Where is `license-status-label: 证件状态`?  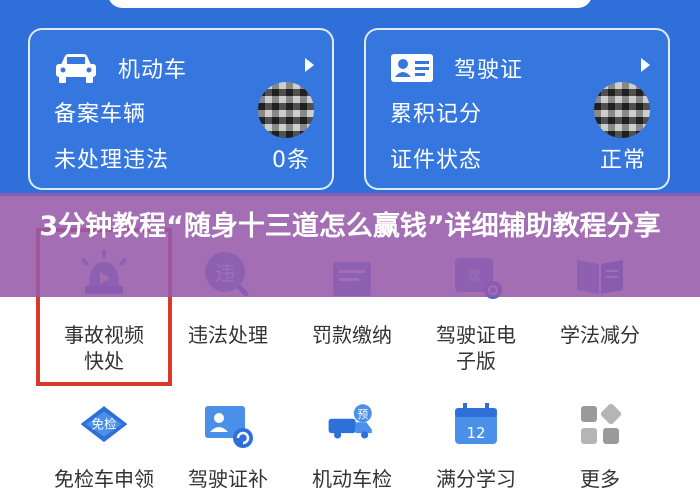
license-status-label: 证件状态 is located at coordinates (436, 160).